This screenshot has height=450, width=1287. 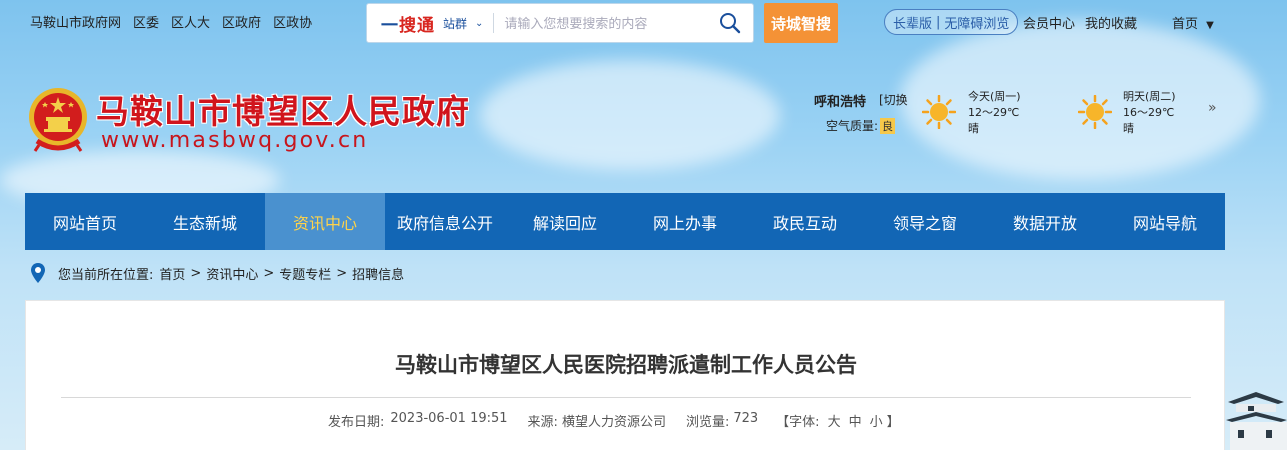 I want to click on member-center-link: 会员中心, so click(x=1049, y=22).